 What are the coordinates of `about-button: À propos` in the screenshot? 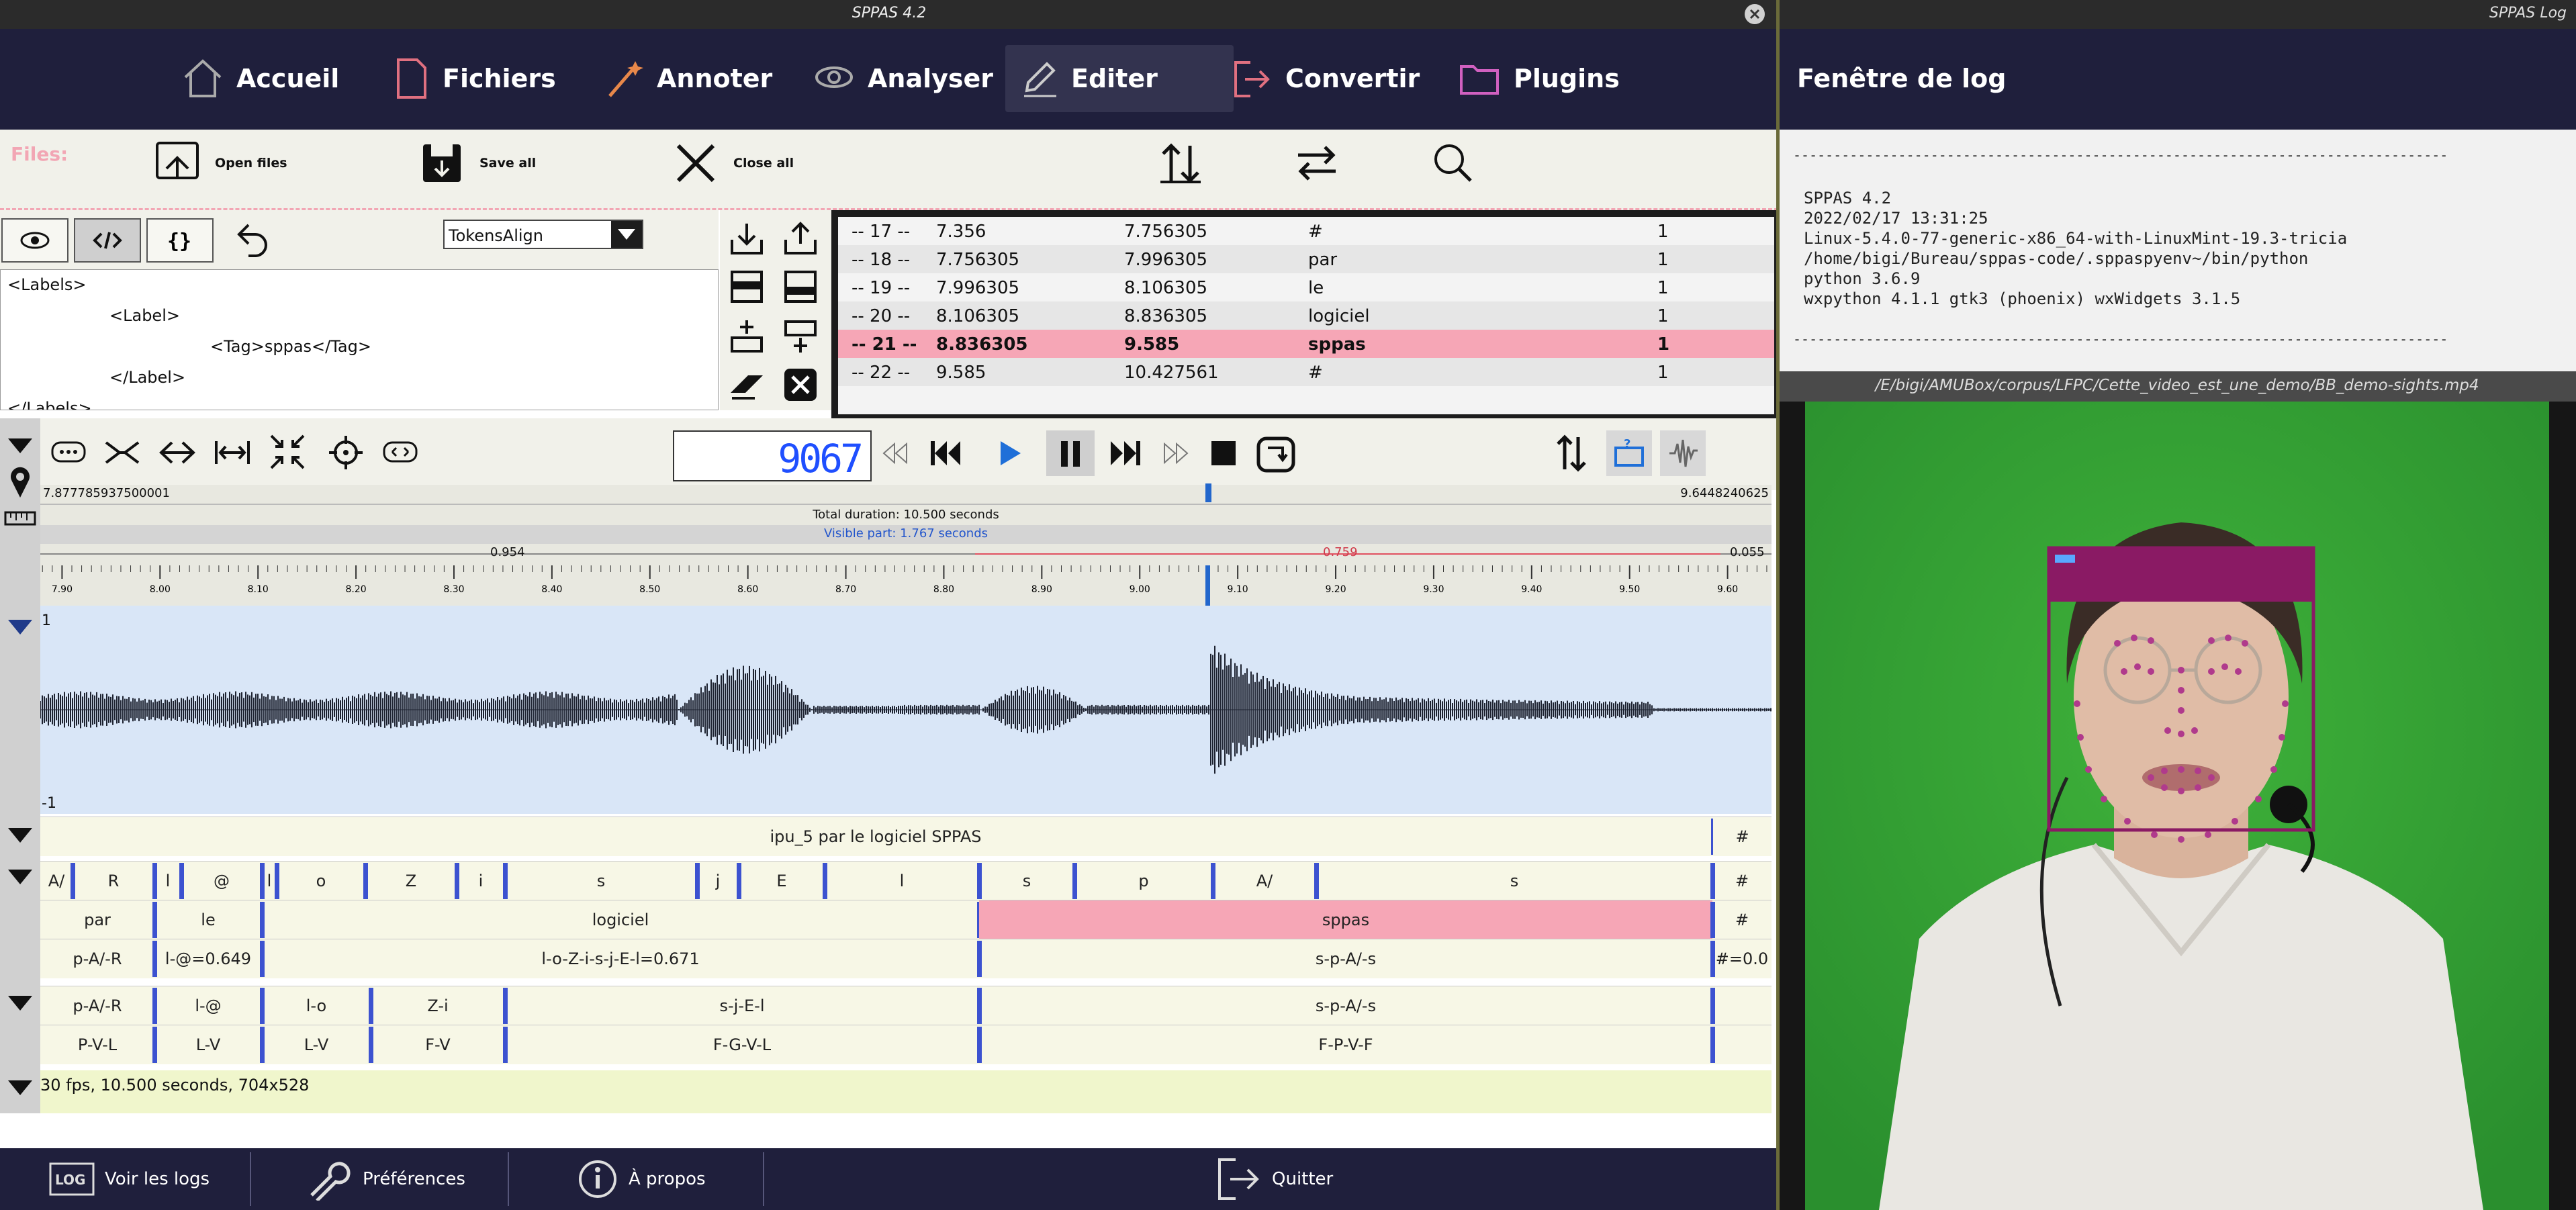 It's located at (641, 1179).